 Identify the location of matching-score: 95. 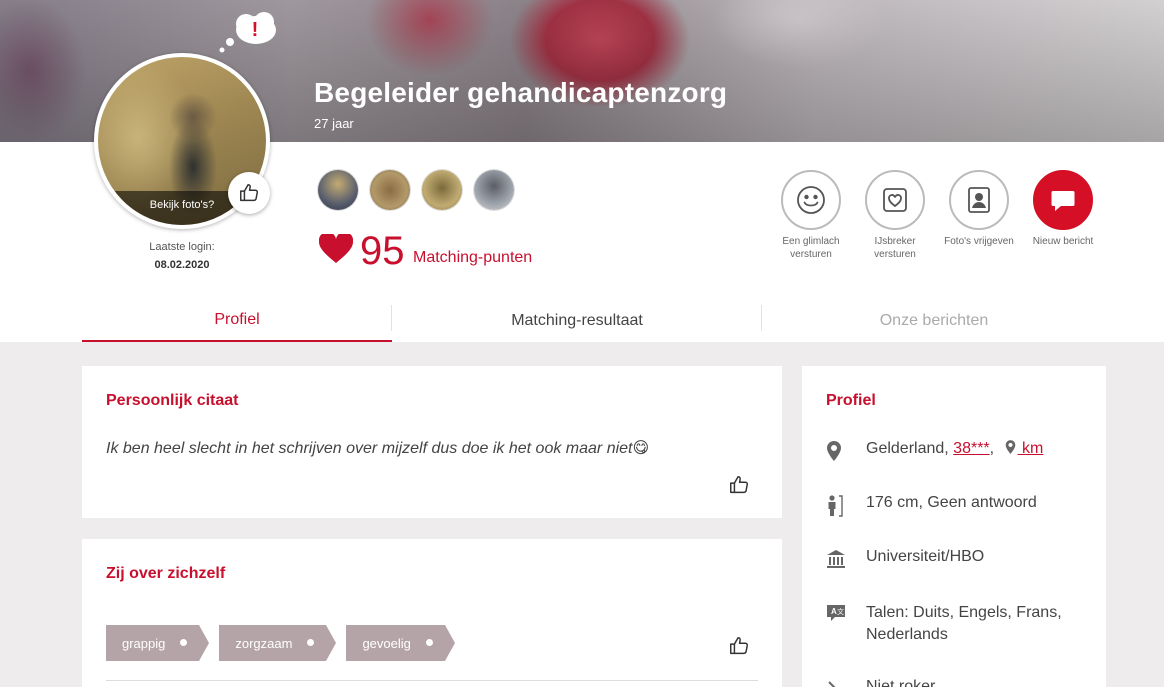
(382, 251).